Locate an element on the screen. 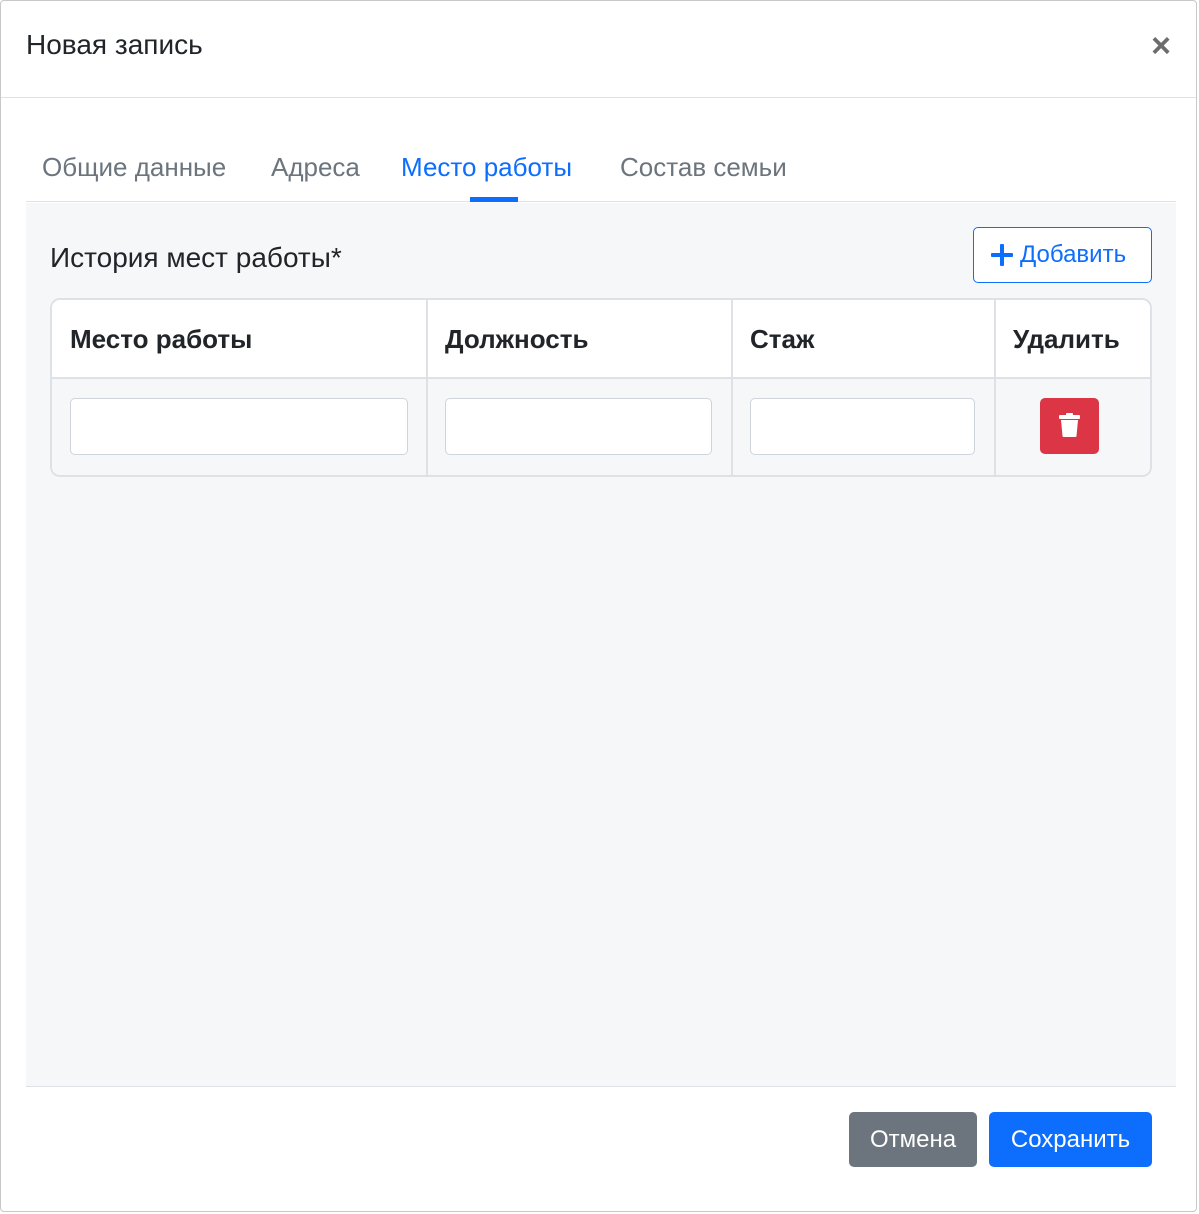 The width and height of the screenshot is (1199, 1214). column-header-position: Должность is located at coordinates (579, 339).